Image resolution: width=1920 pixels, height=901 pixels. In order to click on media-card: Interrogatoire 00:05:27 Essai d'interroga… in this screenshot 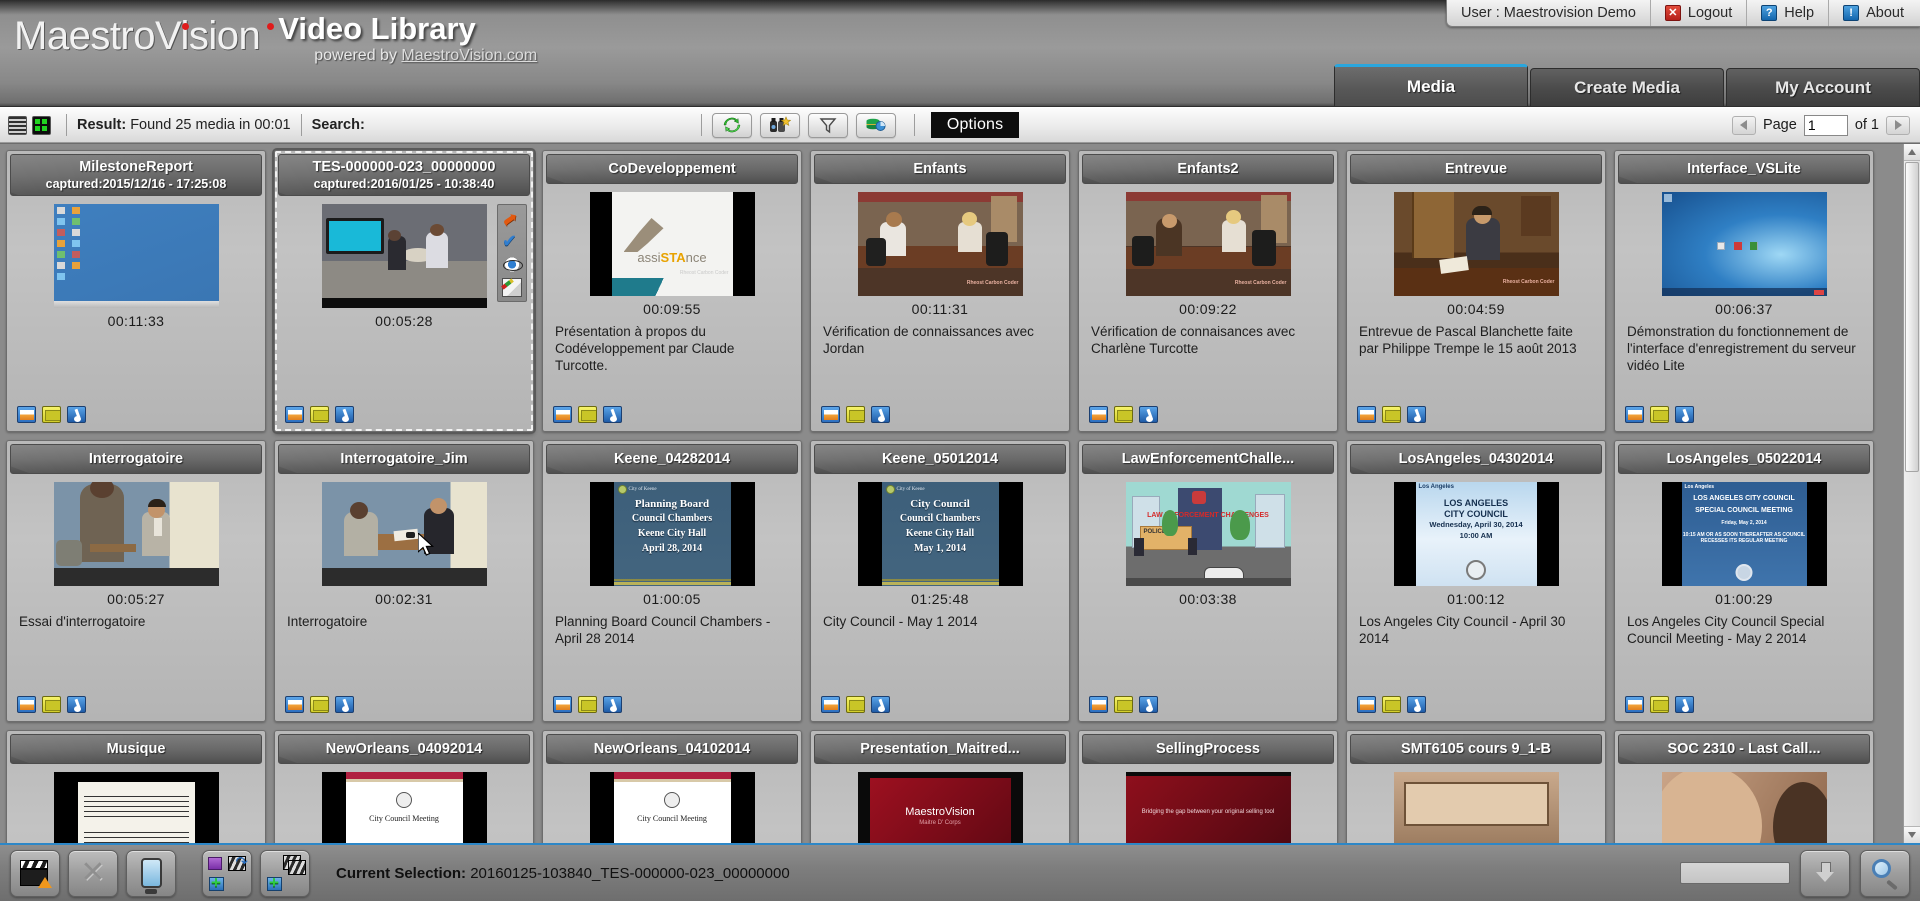, I will do `click(136, 581)`.